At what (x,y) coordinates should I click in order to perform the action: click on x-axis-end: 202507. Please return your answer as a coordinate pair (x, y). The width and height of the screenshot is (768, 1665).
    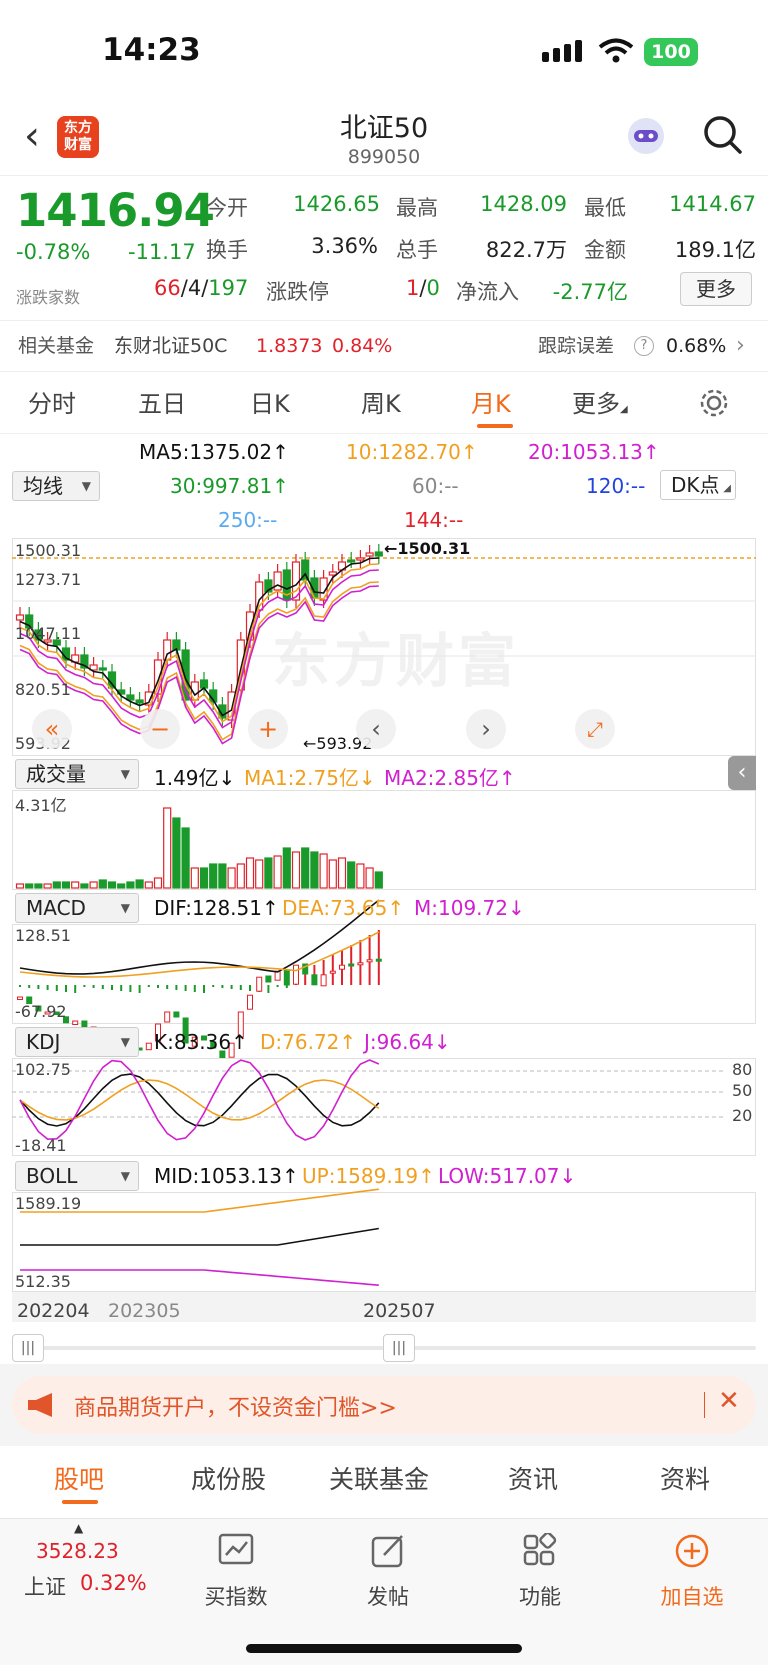
    Looking at the image, I should click on (399, 1311).